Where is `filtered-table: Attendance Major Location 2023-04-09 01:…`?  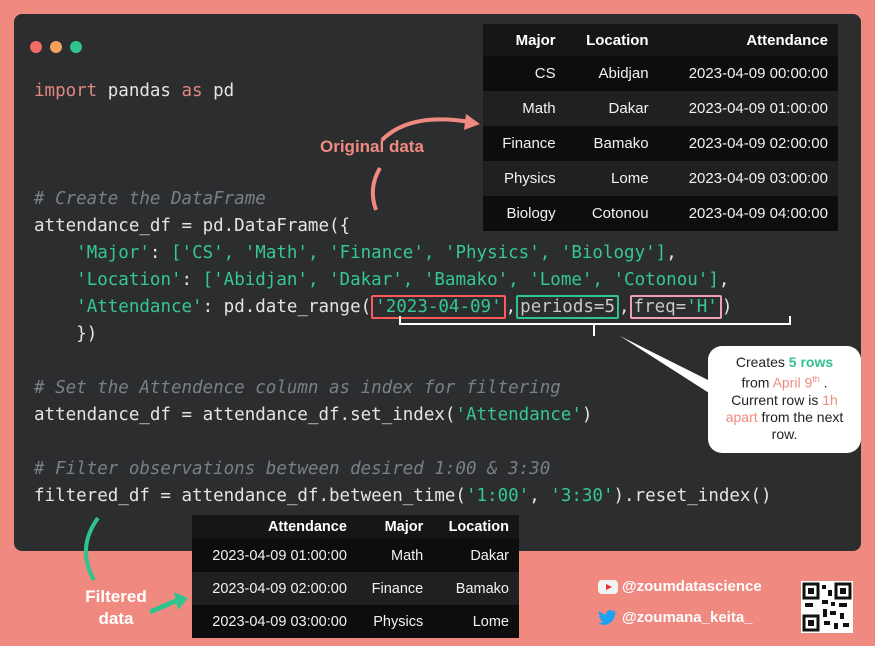
filtered-table: Attendance Major Location 2023-04-09 01:… is located at coordinates (355, 576).